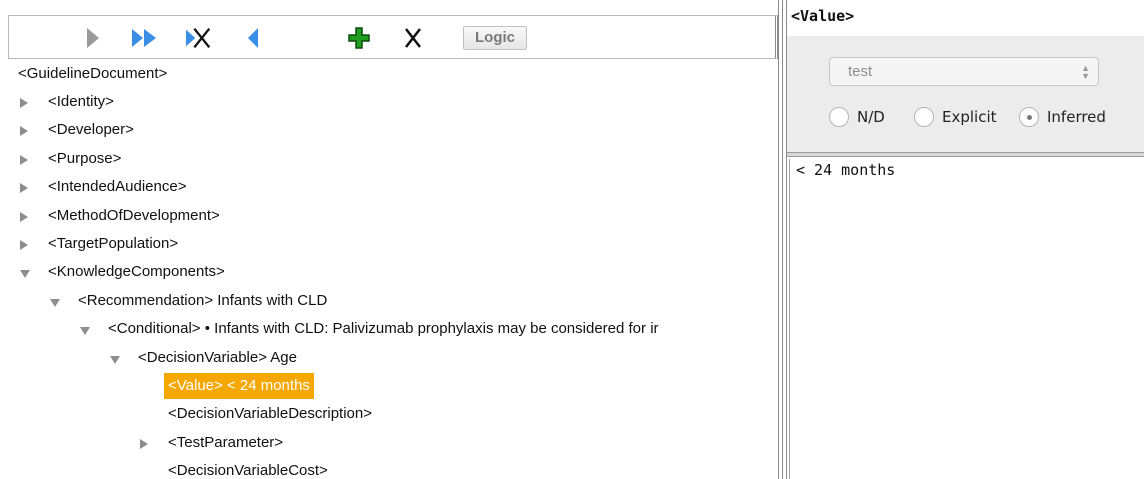 The height and width of the screenshot is (479, 1144). What do you see at coordinates (964, 71) in the screenshot?
I see `value-select: test ▲ ▼` at bounding box center [964, 71].